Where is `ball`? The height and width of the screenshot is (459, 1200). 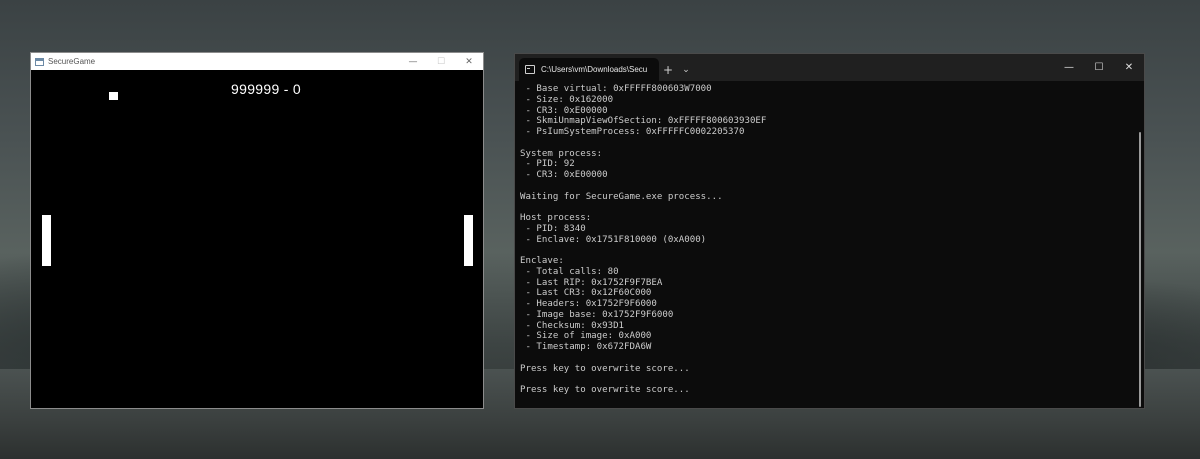 ball is located at coordinates (113, 96).